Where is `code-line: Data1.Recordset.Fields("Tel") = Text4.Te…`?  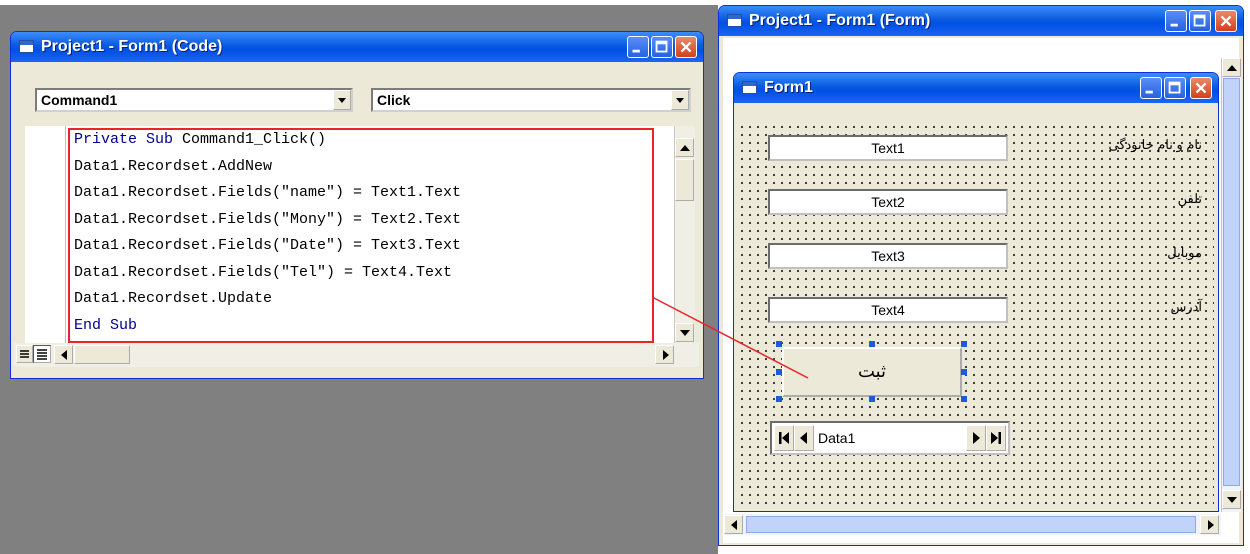 code-line: Data1.Recordset.Fields("Tel") = Text4.Te… is located at coordinates (263, 272).